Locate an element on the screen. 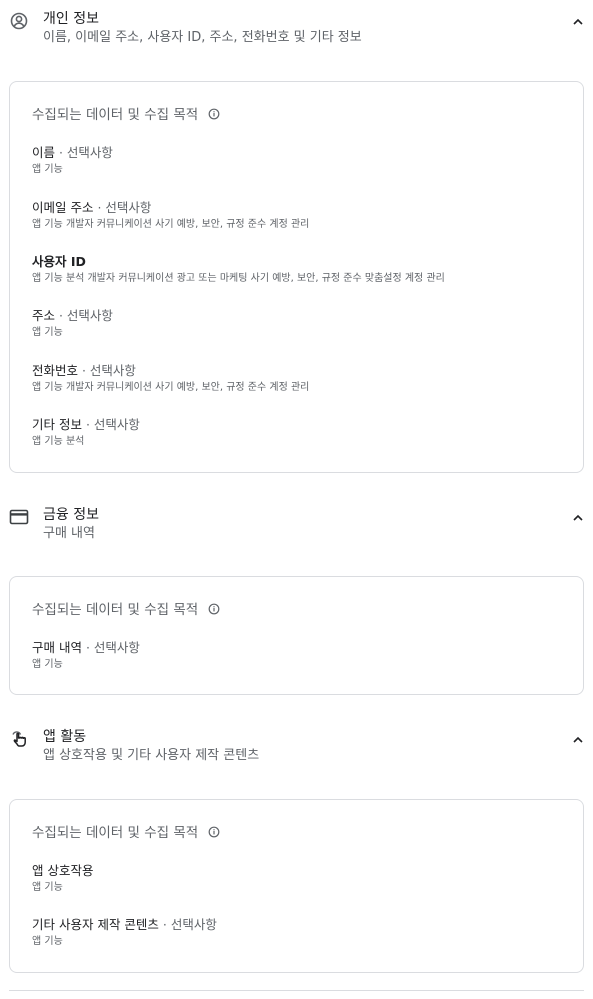 This screenshot has height=999, width=593. data-item-other-user-content: 기타 사용자 제작 콘텐츠 · 선택사항 앱 기능 is located at coordinates (302, 933).